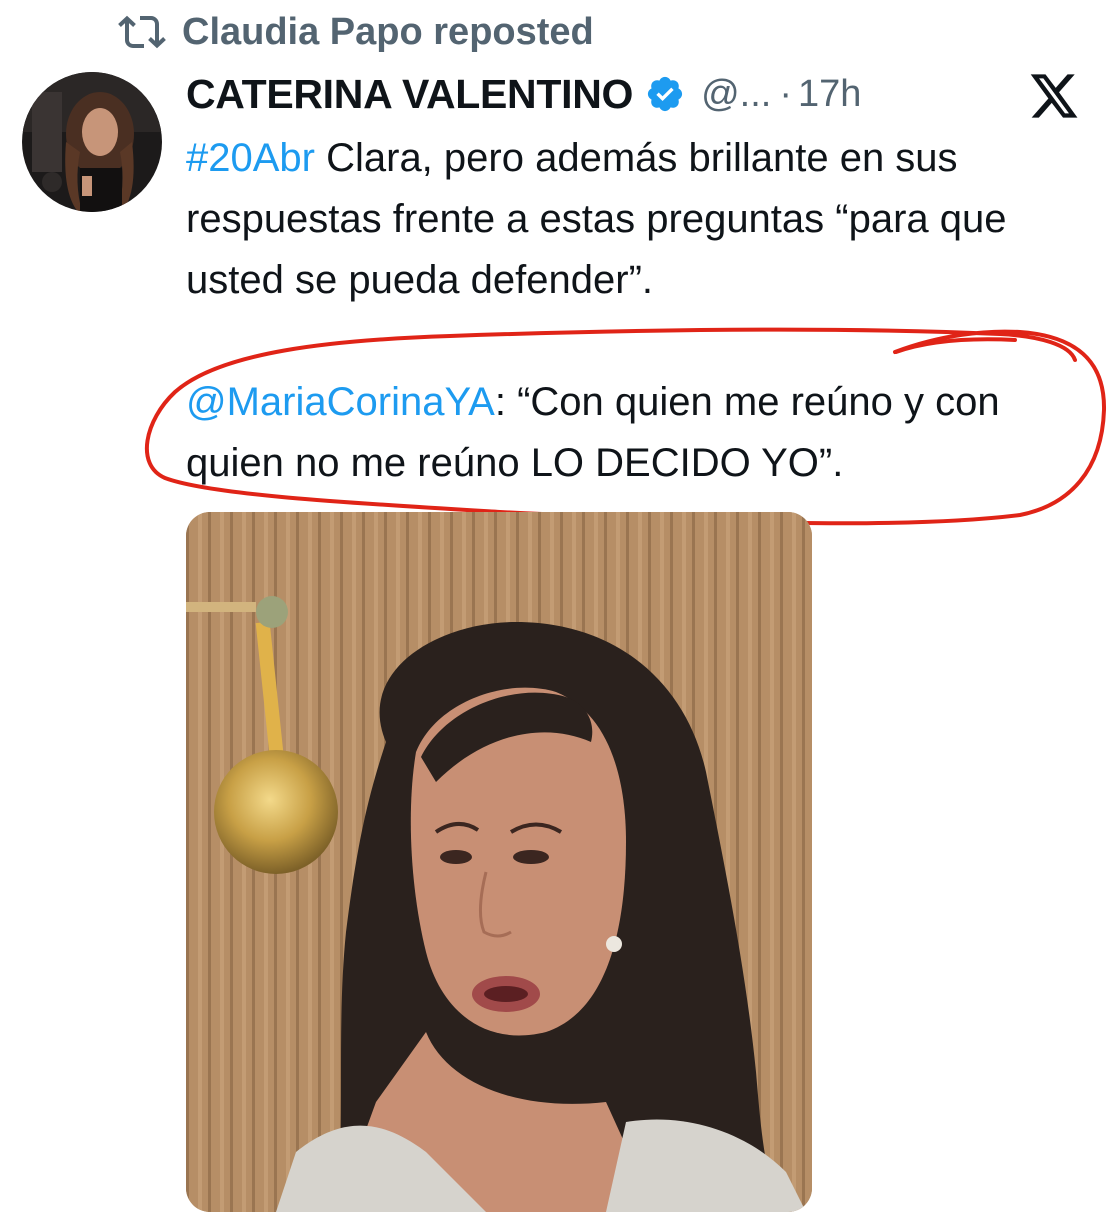 The width and height of the screenshot is (1107, 1212). I want to click on tweet-header: CATERINA VALENTINO @... · 17h, so click(523, 94).